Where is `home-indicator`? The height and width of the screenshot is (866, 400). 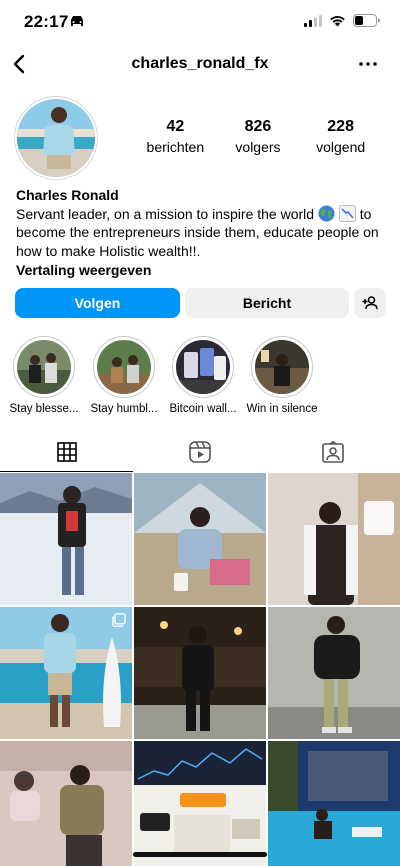
home-indicator is located at coordinates (200, 854).